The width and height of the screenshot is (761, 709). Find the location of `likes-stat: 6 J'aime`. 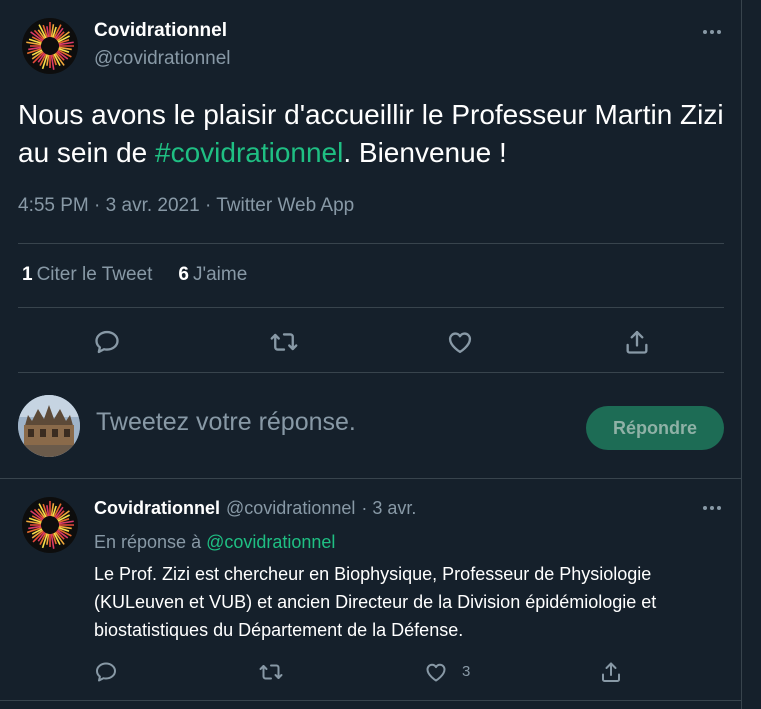

likes-stat: 6 J'aime is located at coordinates (212, 275).